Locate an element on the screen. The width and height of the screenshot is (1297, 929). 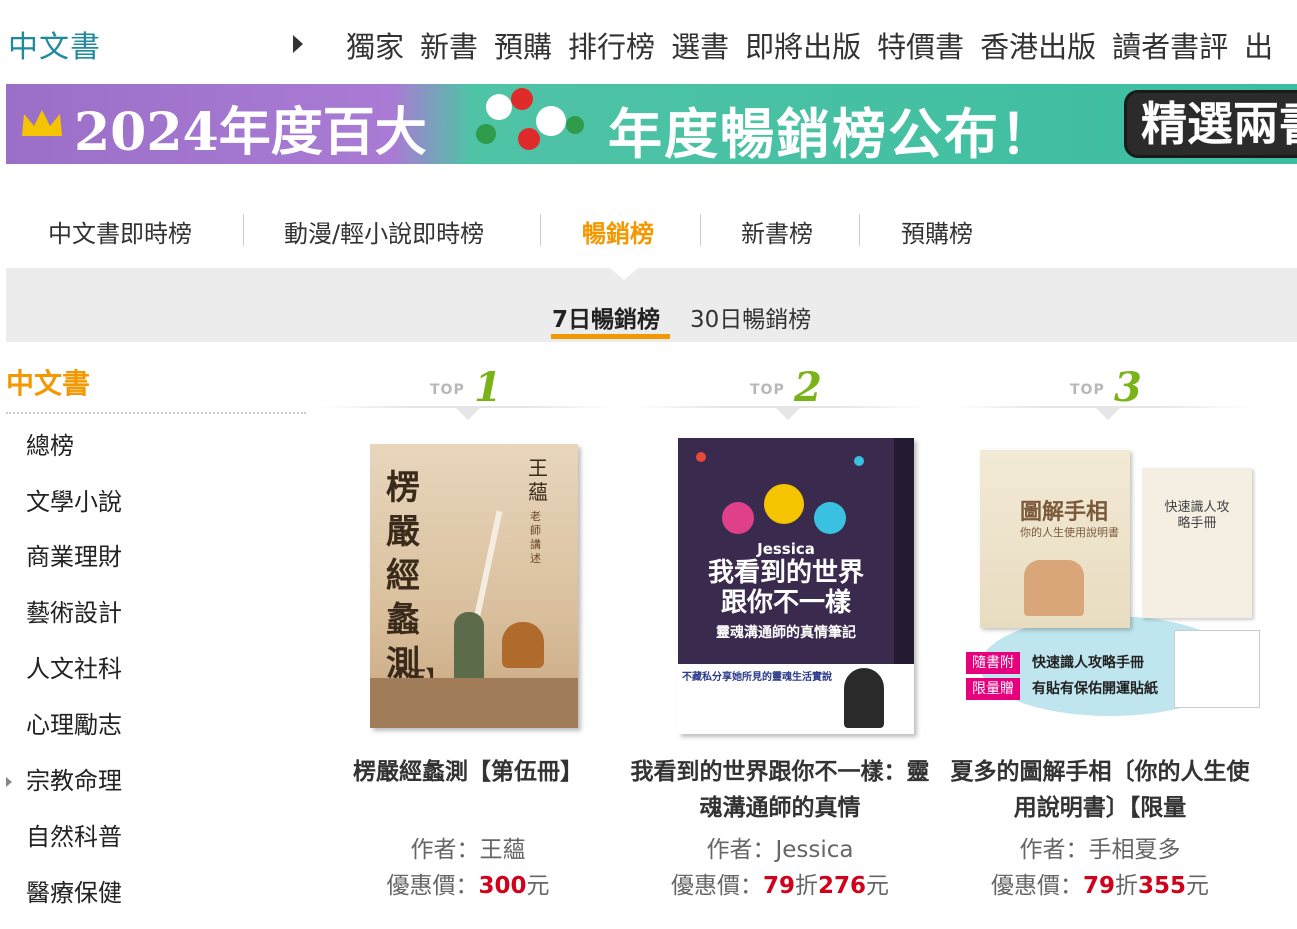
skull-icon is located at coordinates (830, 518).